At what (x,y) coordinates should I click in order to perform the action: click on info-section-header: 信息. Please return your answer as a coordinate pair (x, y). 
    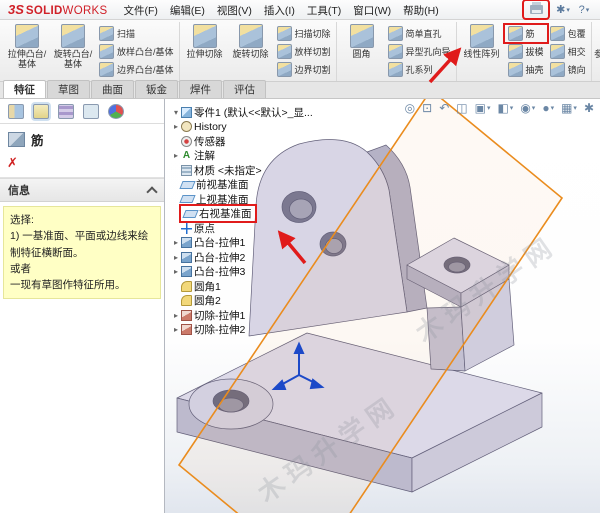
    Looking at the image, I should click on (82, 190).